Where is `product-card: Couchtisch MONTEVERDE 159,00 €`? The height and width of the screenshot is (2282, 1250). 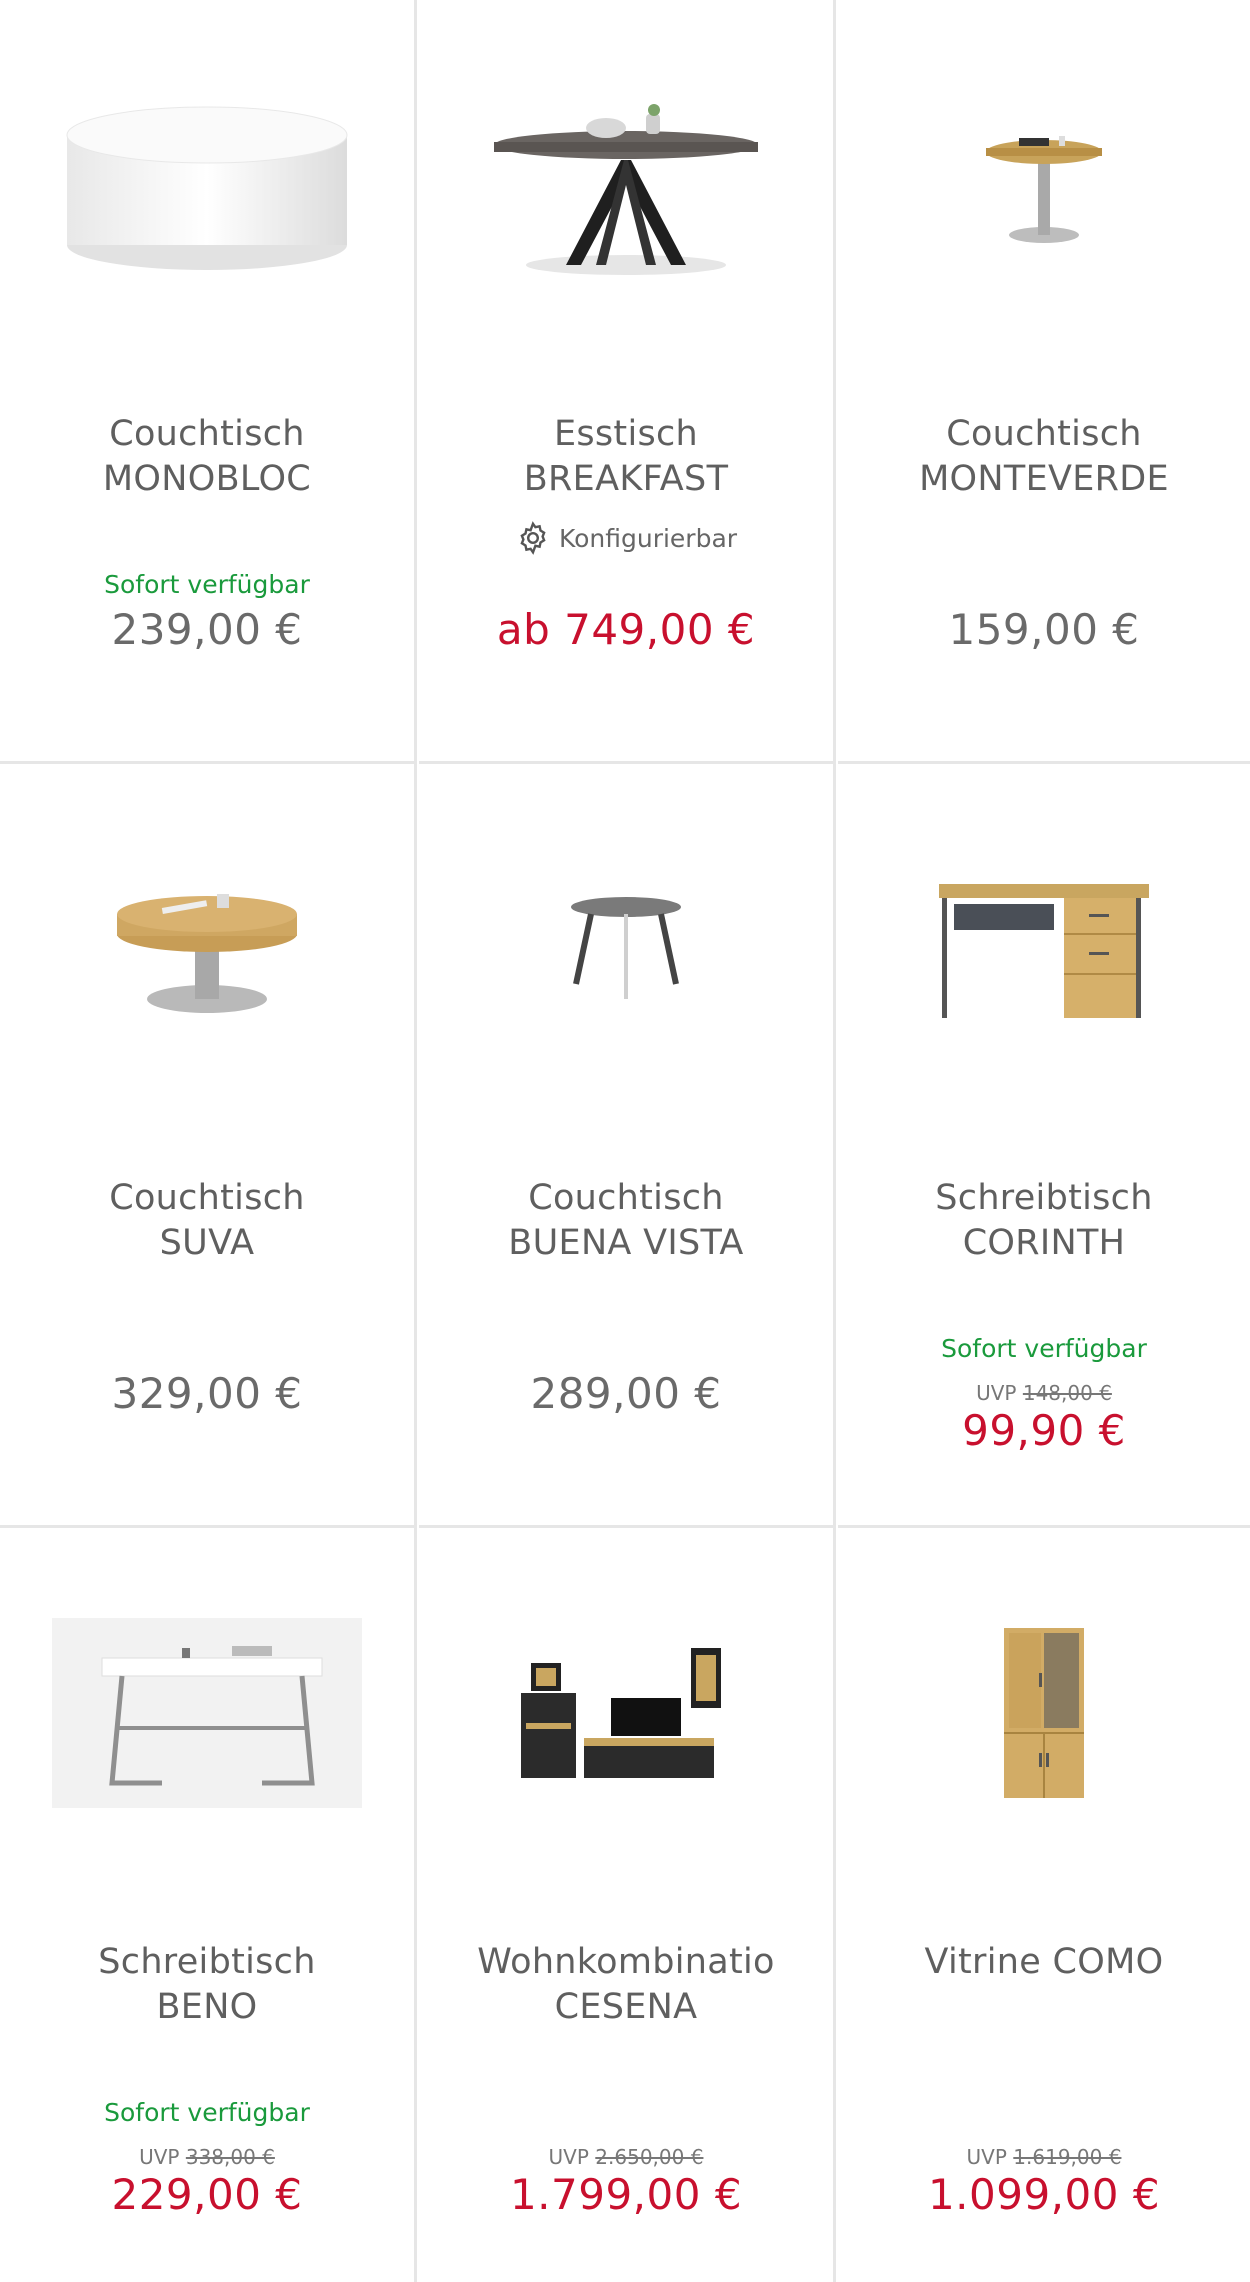 product-card: Couchtisch MONTEVERDE 159,00 € is located at coordinates (1044, 382).